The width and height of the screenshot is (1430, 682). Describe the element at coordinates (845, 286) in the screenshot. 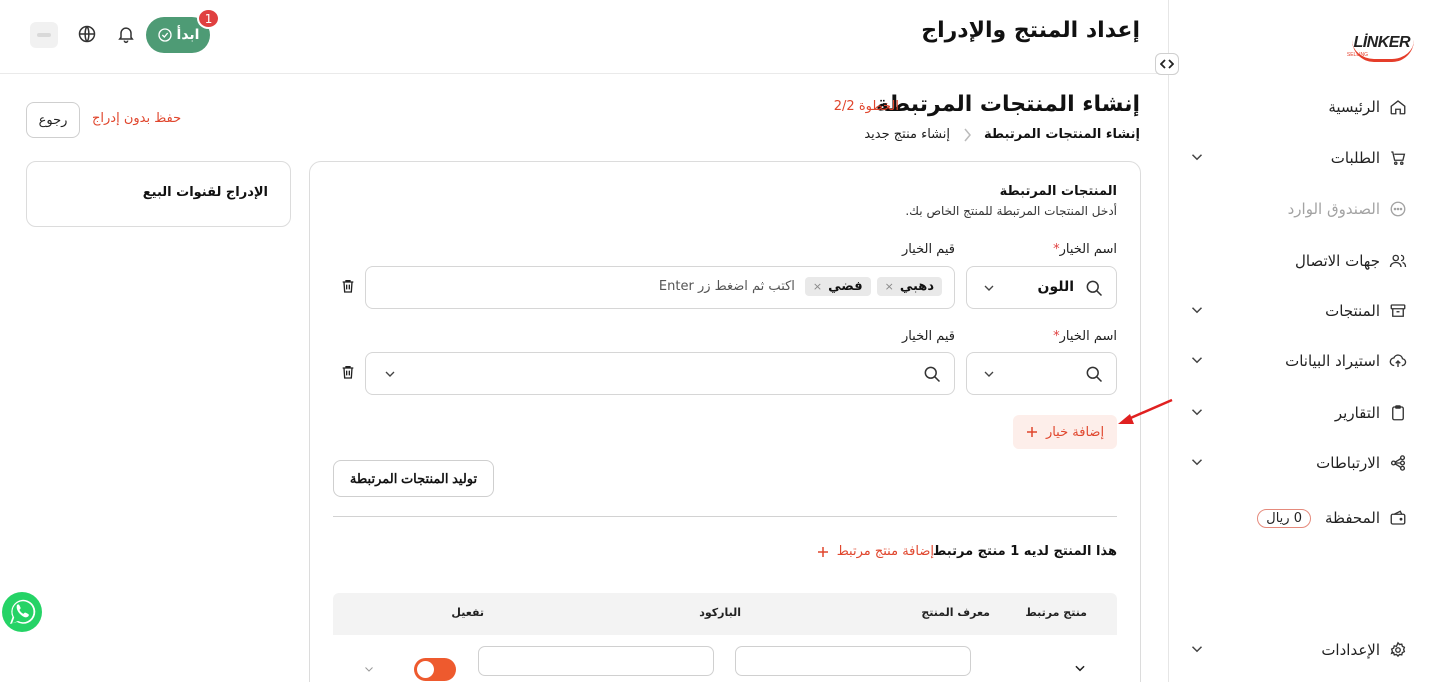

I see `chip-label: فضي` at that location.